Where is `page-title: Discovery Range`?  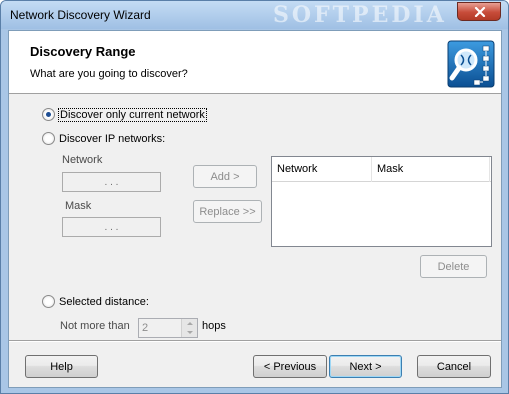
page-title: Discovery Range is located at coordinates (83, 51).